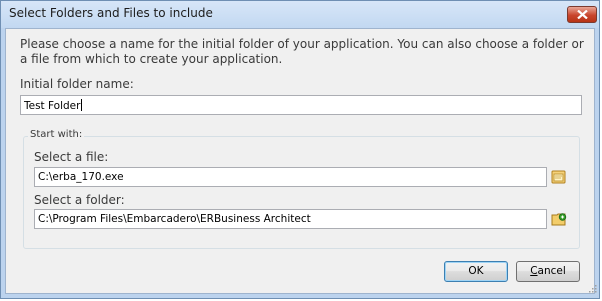 The width and height of the screenshot is (602, 301). I want to click on select-folder-label: Select a folder:, so click(79, 200).